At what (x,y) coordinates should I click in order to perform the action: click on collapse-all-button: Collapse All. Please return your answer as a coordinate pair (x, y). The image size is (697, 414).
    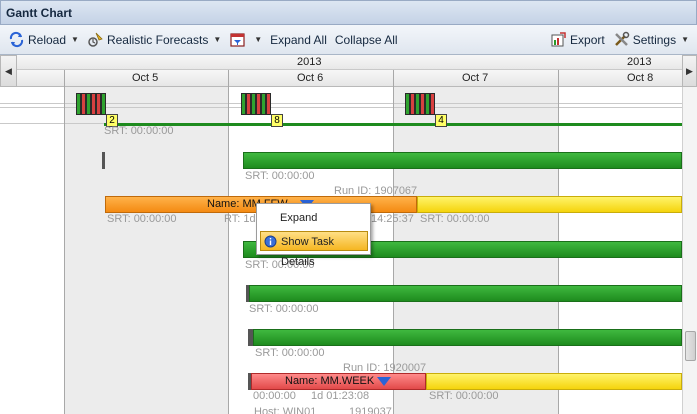
    Looking at the image, I should click on (366, 40).